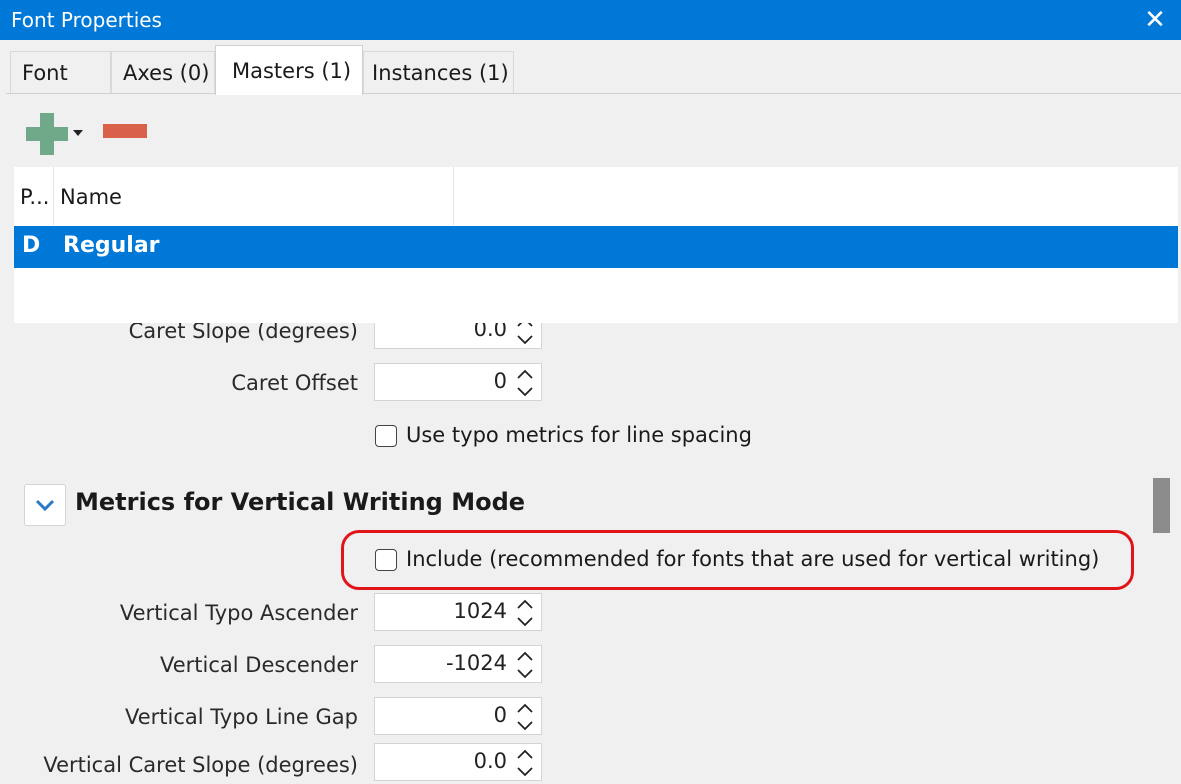 The width and height of the screenshot is (1181, 784). I want to click on vertical-typo-line-gap-field: 0, so click(458, 716).